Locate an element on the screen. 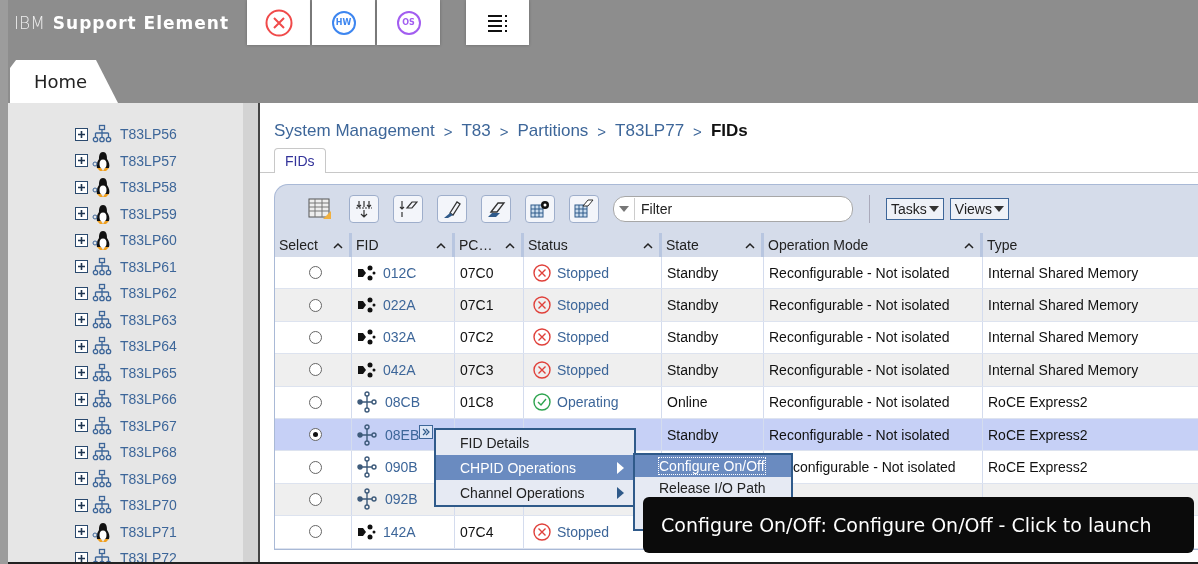 The image size is (1198, 564). status-text: Operating is located at coordinates (588, 402).